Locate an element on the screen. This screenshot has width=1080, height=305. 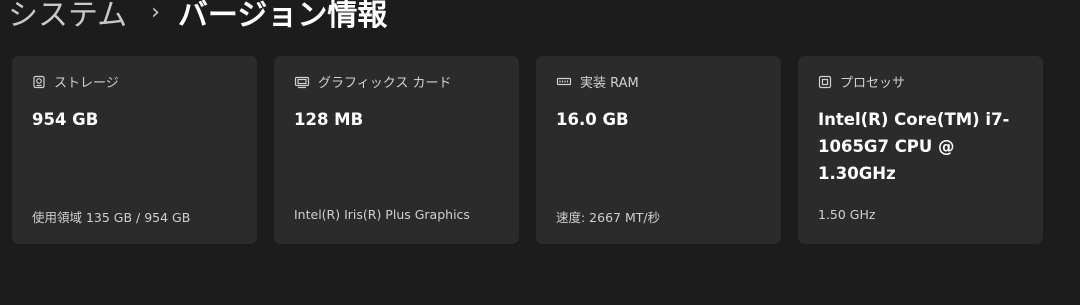
page-title: バージョン情報 is located at coordinates (282, 16).